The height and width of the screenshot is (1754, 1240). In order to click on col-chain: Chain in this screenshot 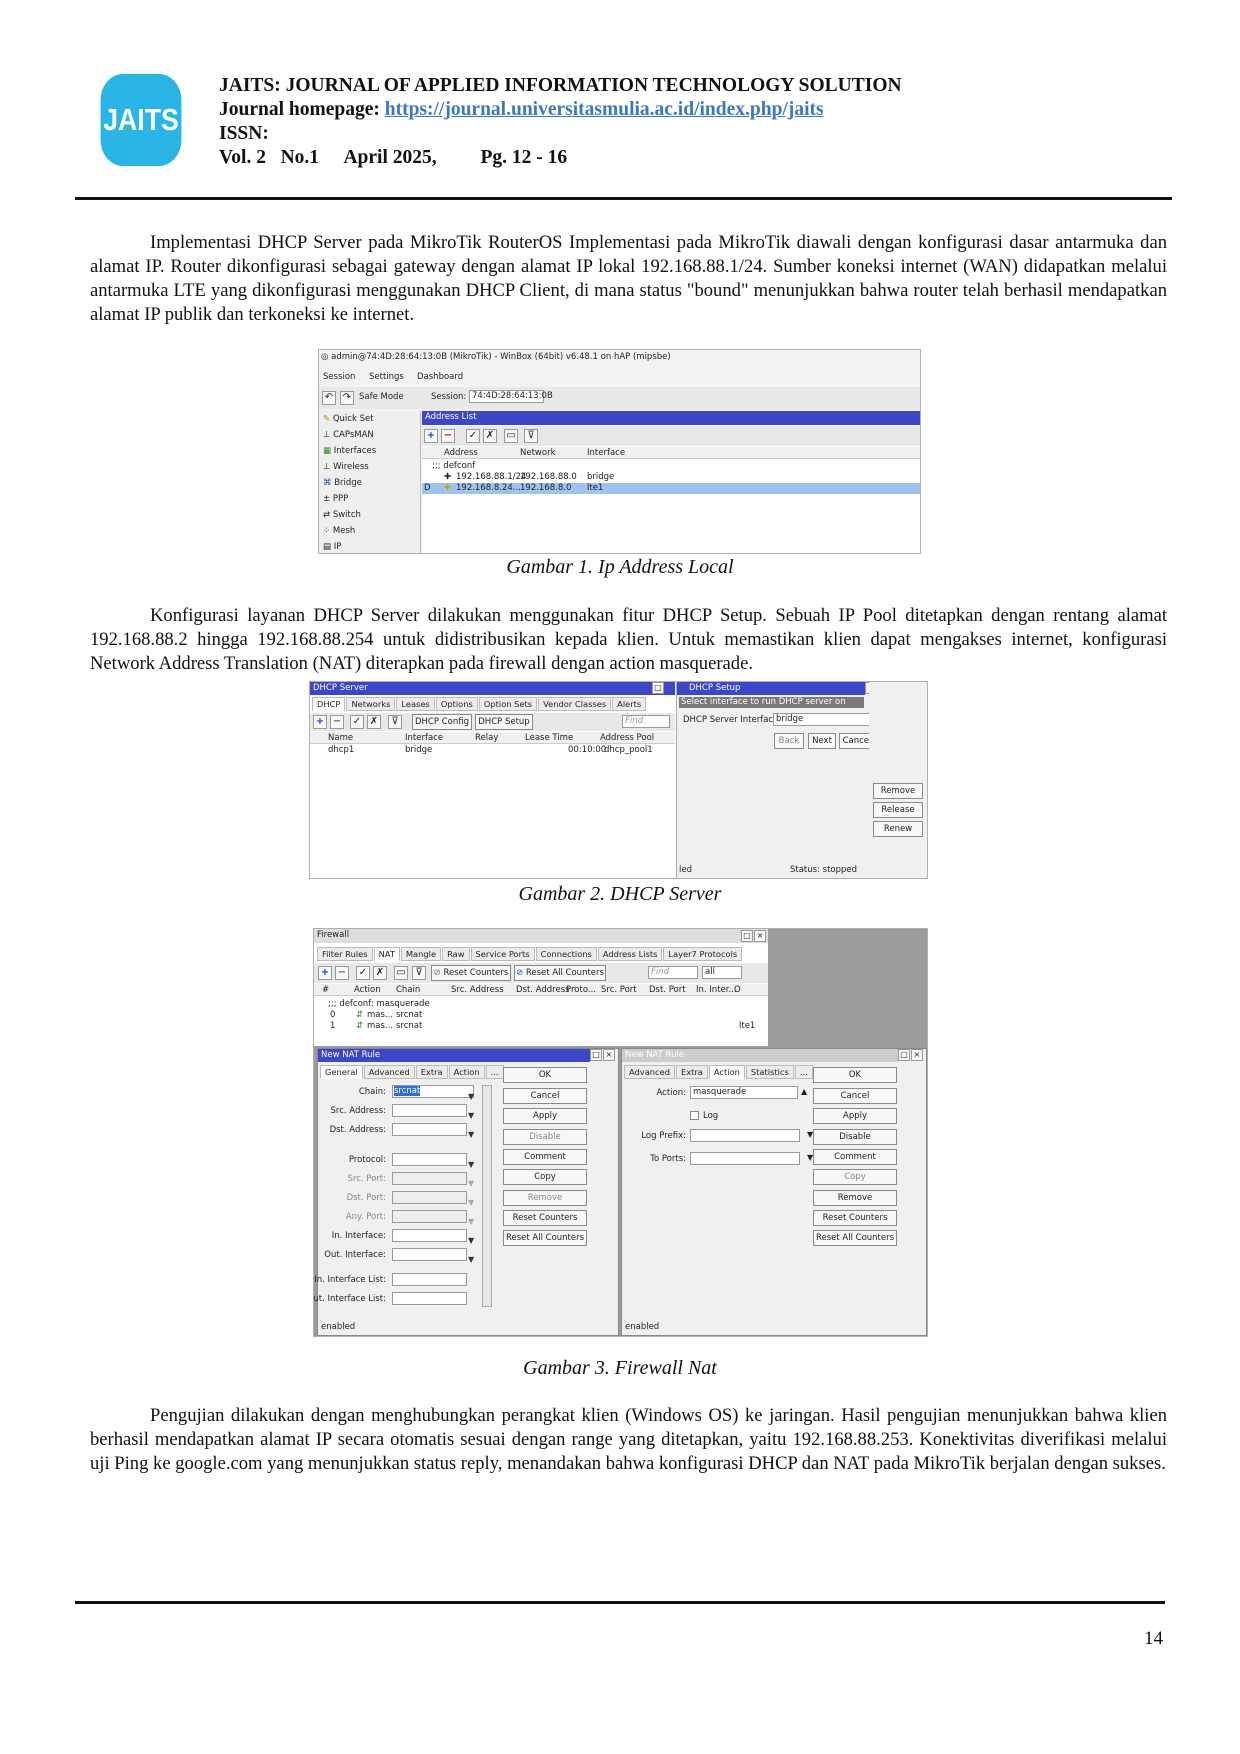, I will do `click(408, 990)`.